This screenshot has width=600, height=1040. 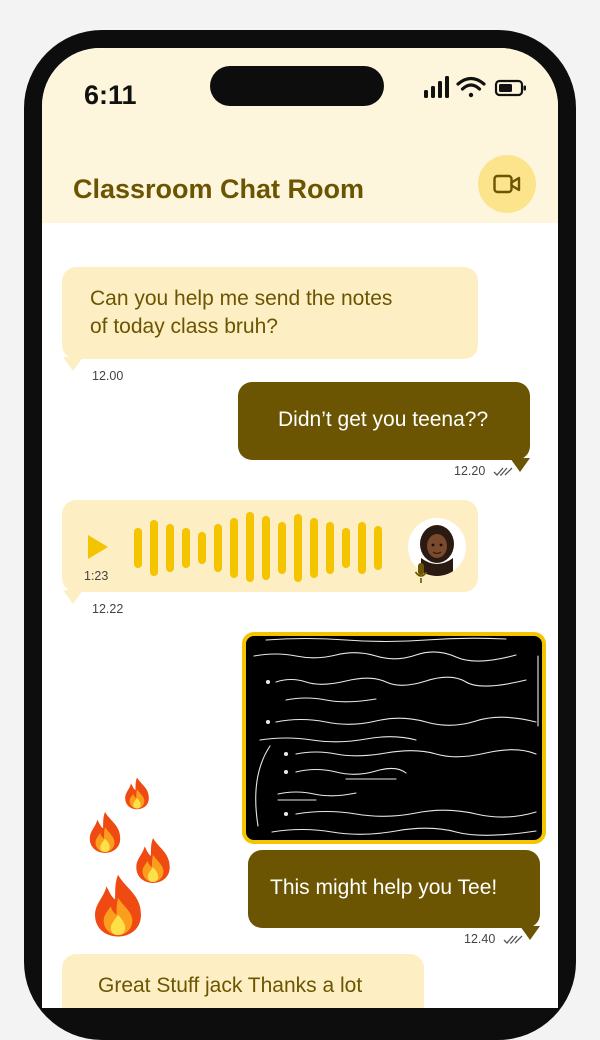 I want to click on message-time: 12.20, so click(x=483, y=471).